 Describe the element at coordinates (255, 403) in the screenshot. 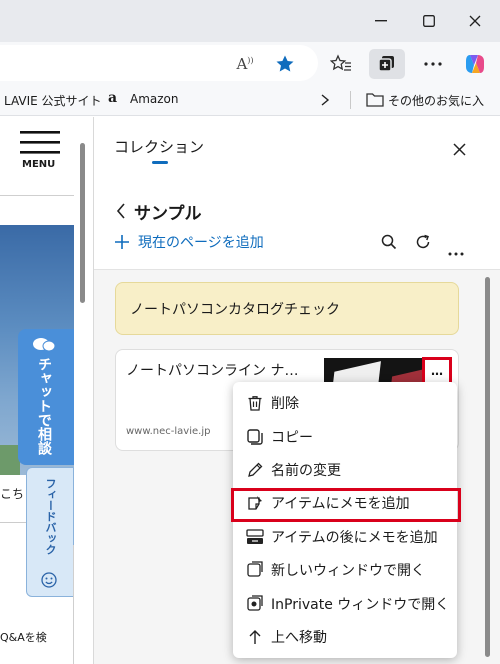

I see `trash-icon` at that location.